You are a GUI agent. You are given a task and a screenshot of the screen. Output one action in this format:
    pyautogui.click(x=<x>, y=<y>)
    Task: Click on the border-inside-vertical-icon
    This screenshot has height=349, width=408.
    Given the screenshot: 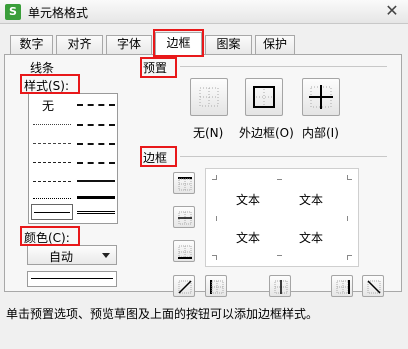 What is the action you would take?
    pyautogui.click(x=281, y=287)
    